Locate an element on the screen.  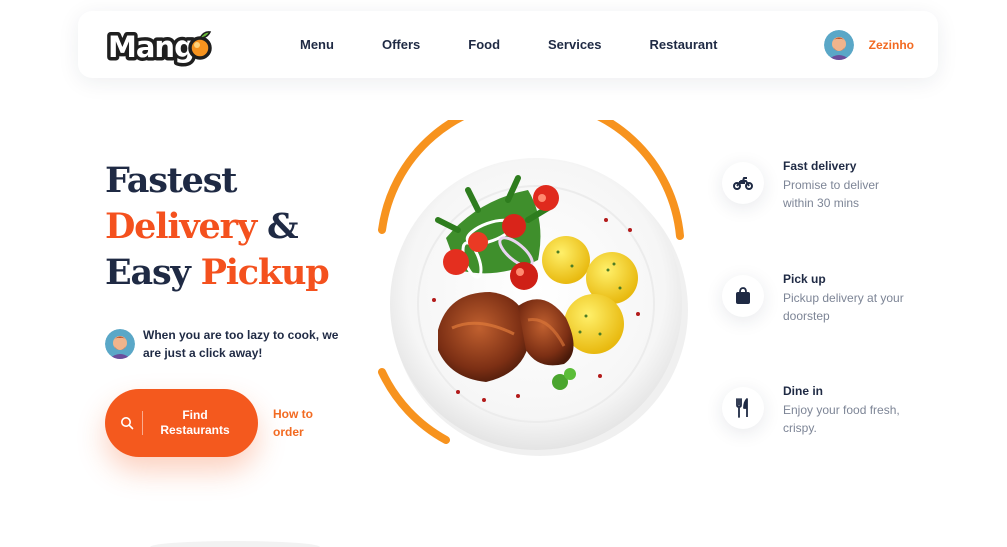
find-restaurants-label-line-2: Restaurants is located at coordinates (195, 430).